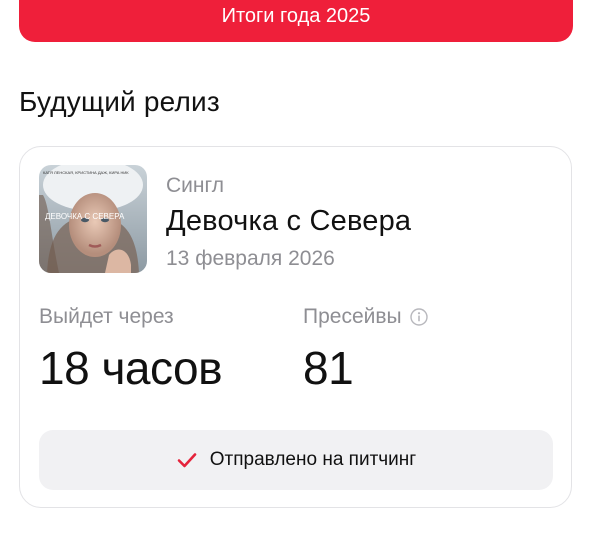 The image size is (591, 540). I want to click on presaves-label-text: Пресейвы, so click(352, 316).